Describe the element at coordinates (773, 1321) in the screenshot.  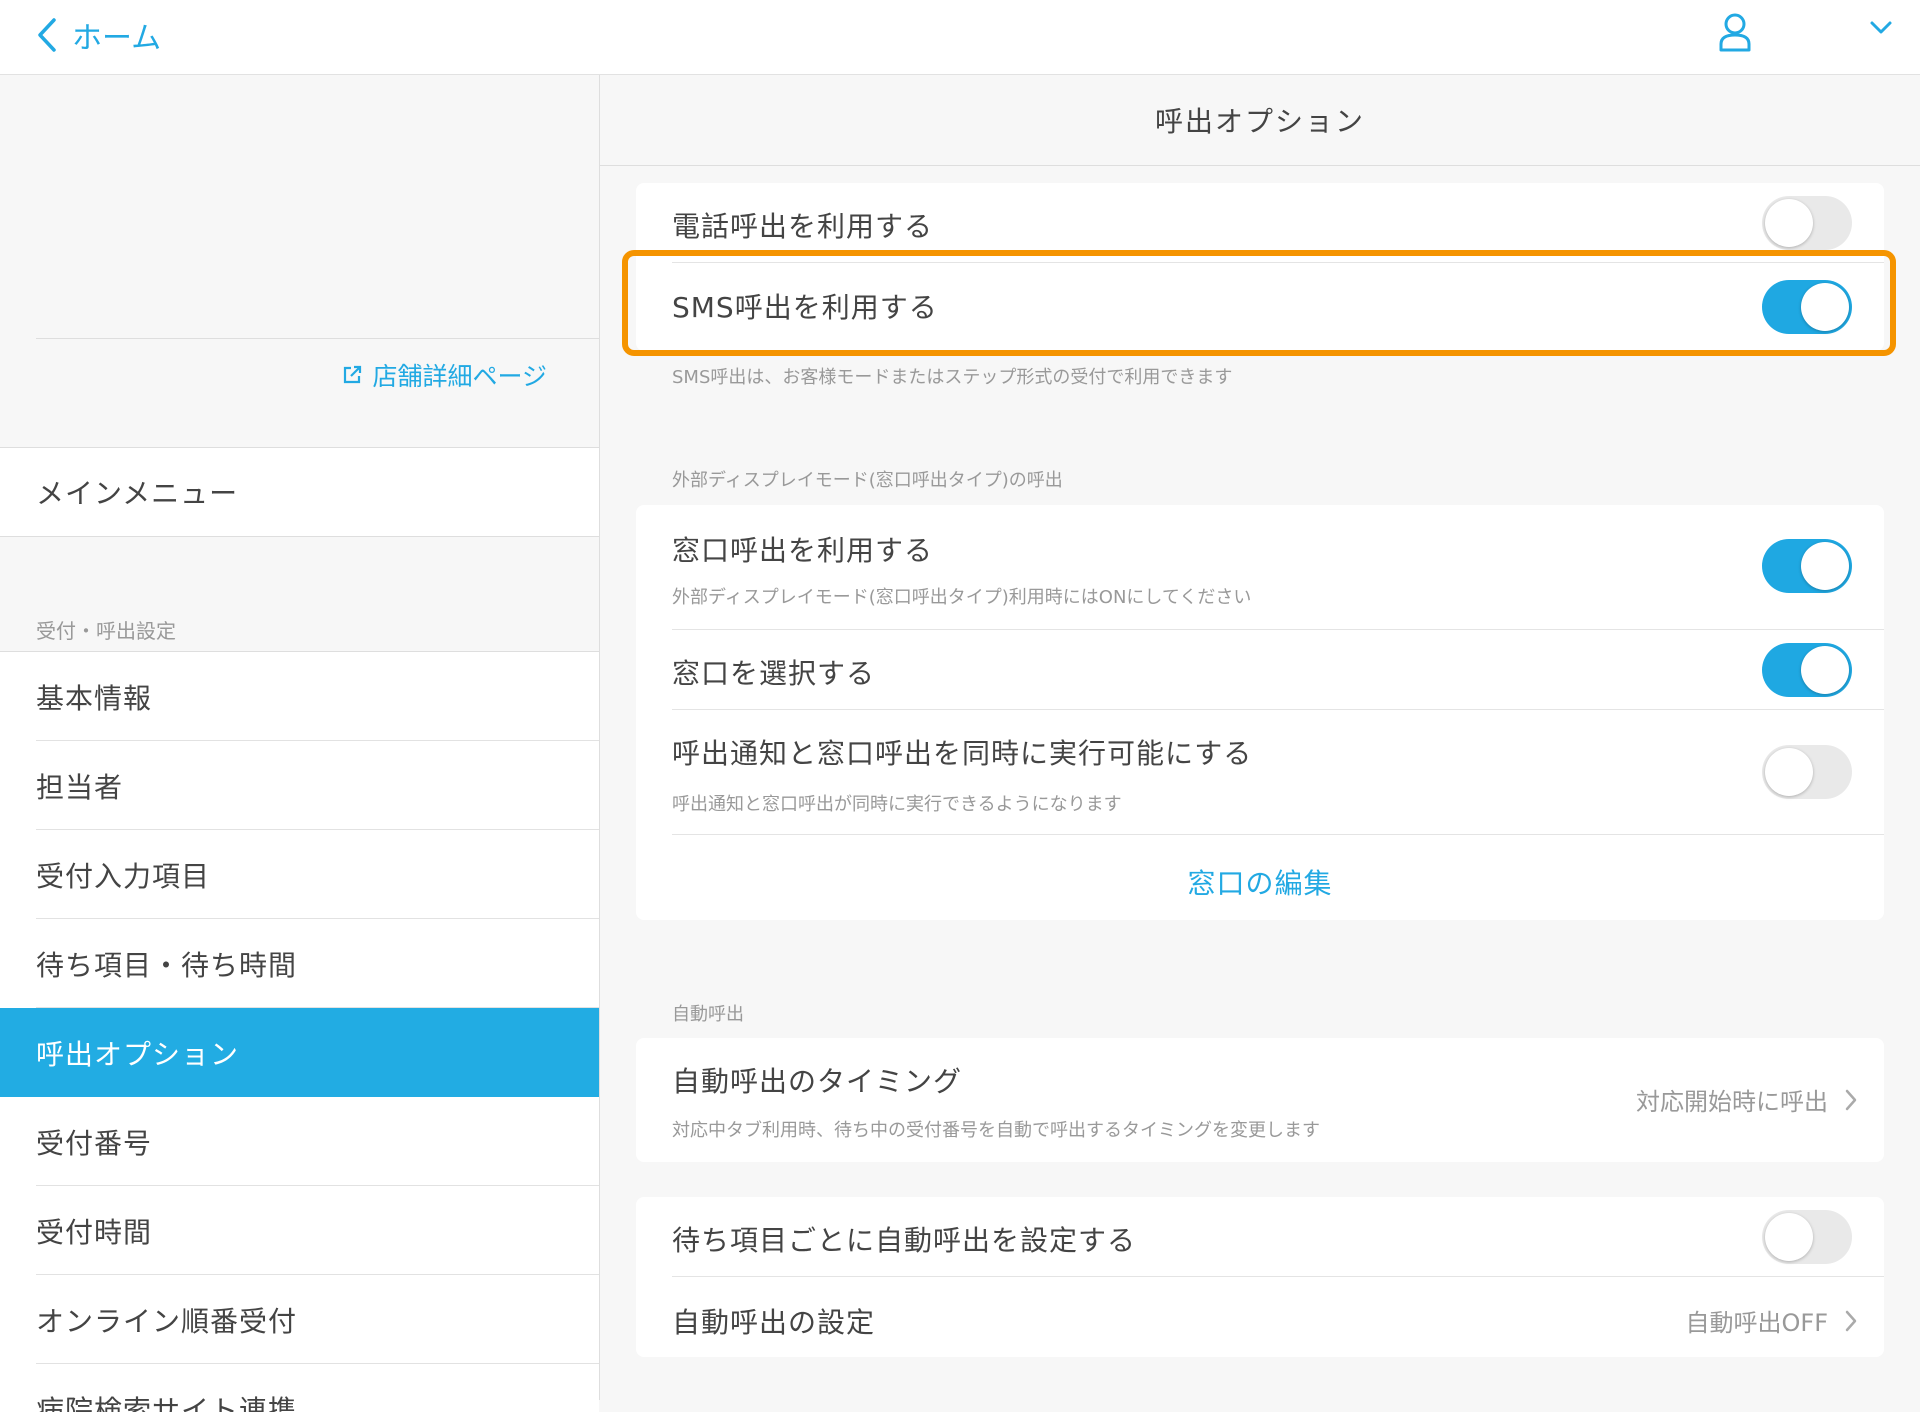
I see `auto-settings-label: 自動呼出の設定` at that location.